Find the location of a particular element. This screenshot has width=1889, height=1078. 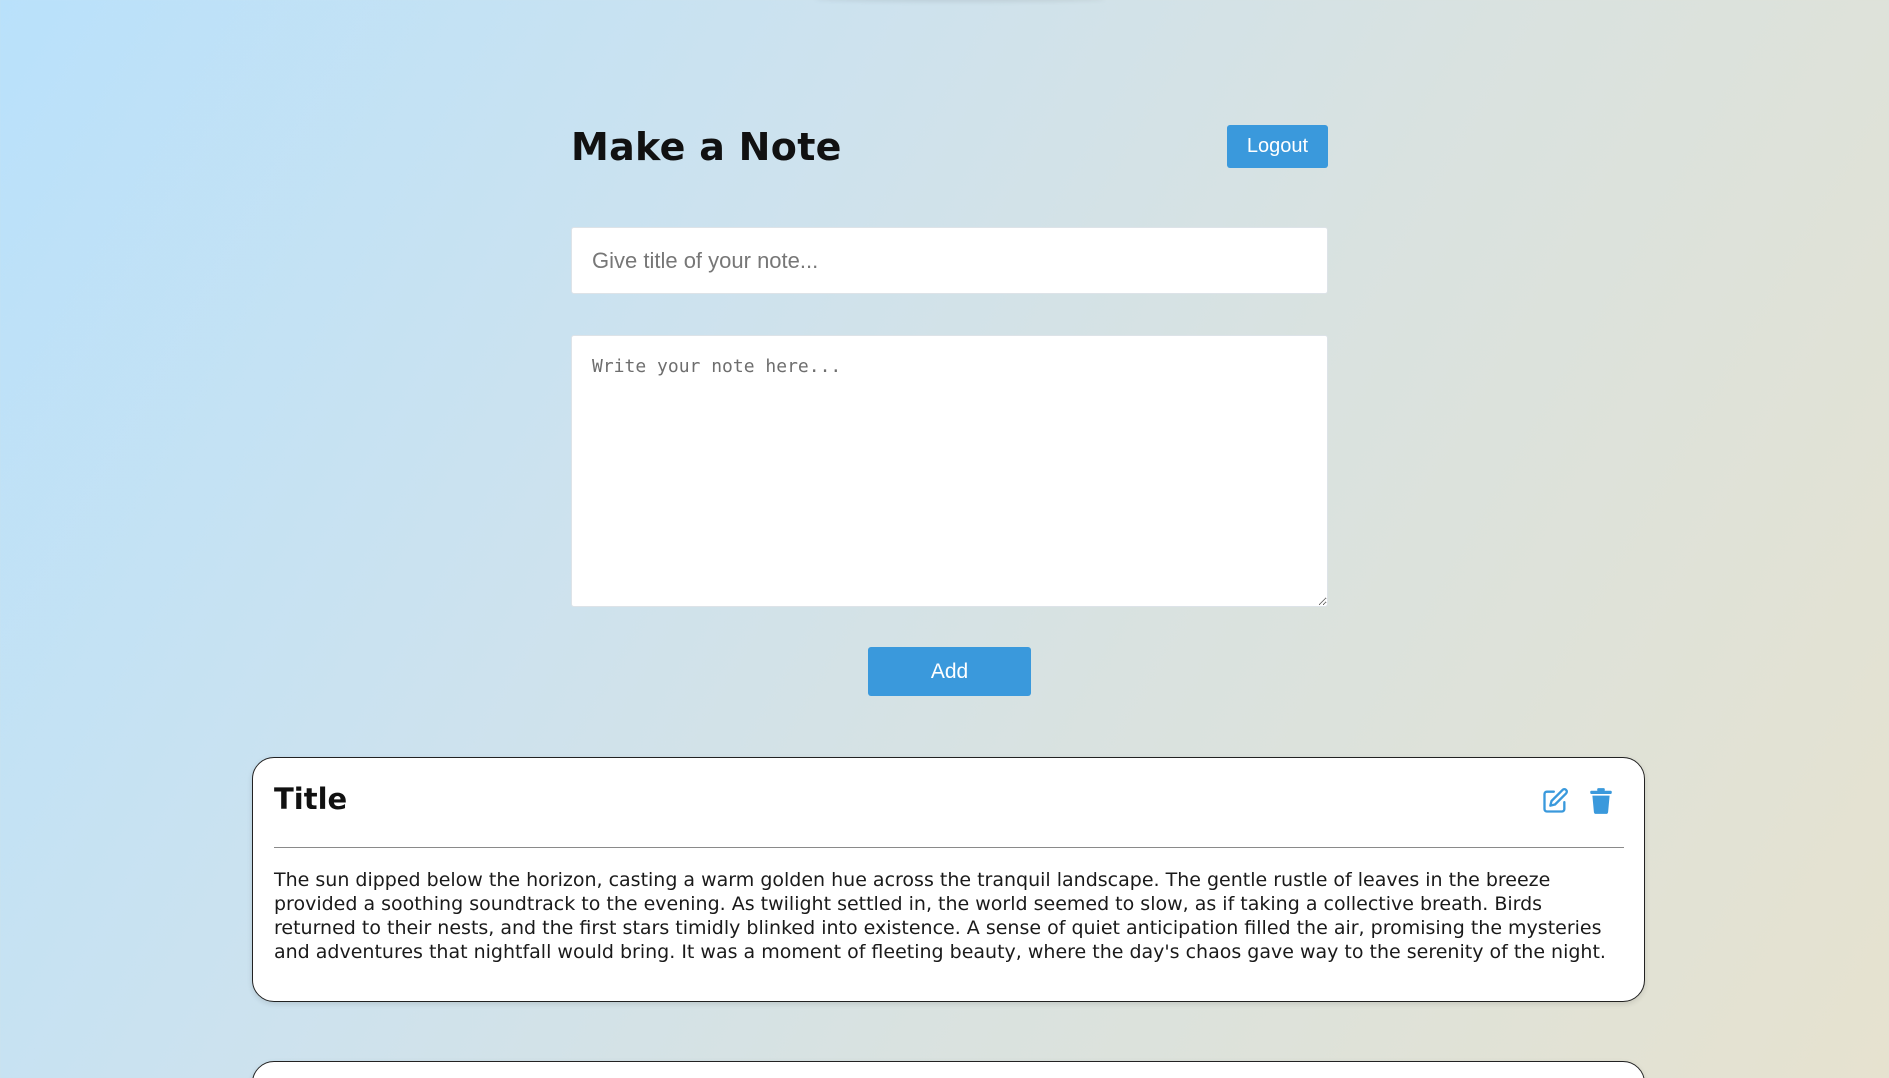

edit-icon is located at coordinates (1555, 801).